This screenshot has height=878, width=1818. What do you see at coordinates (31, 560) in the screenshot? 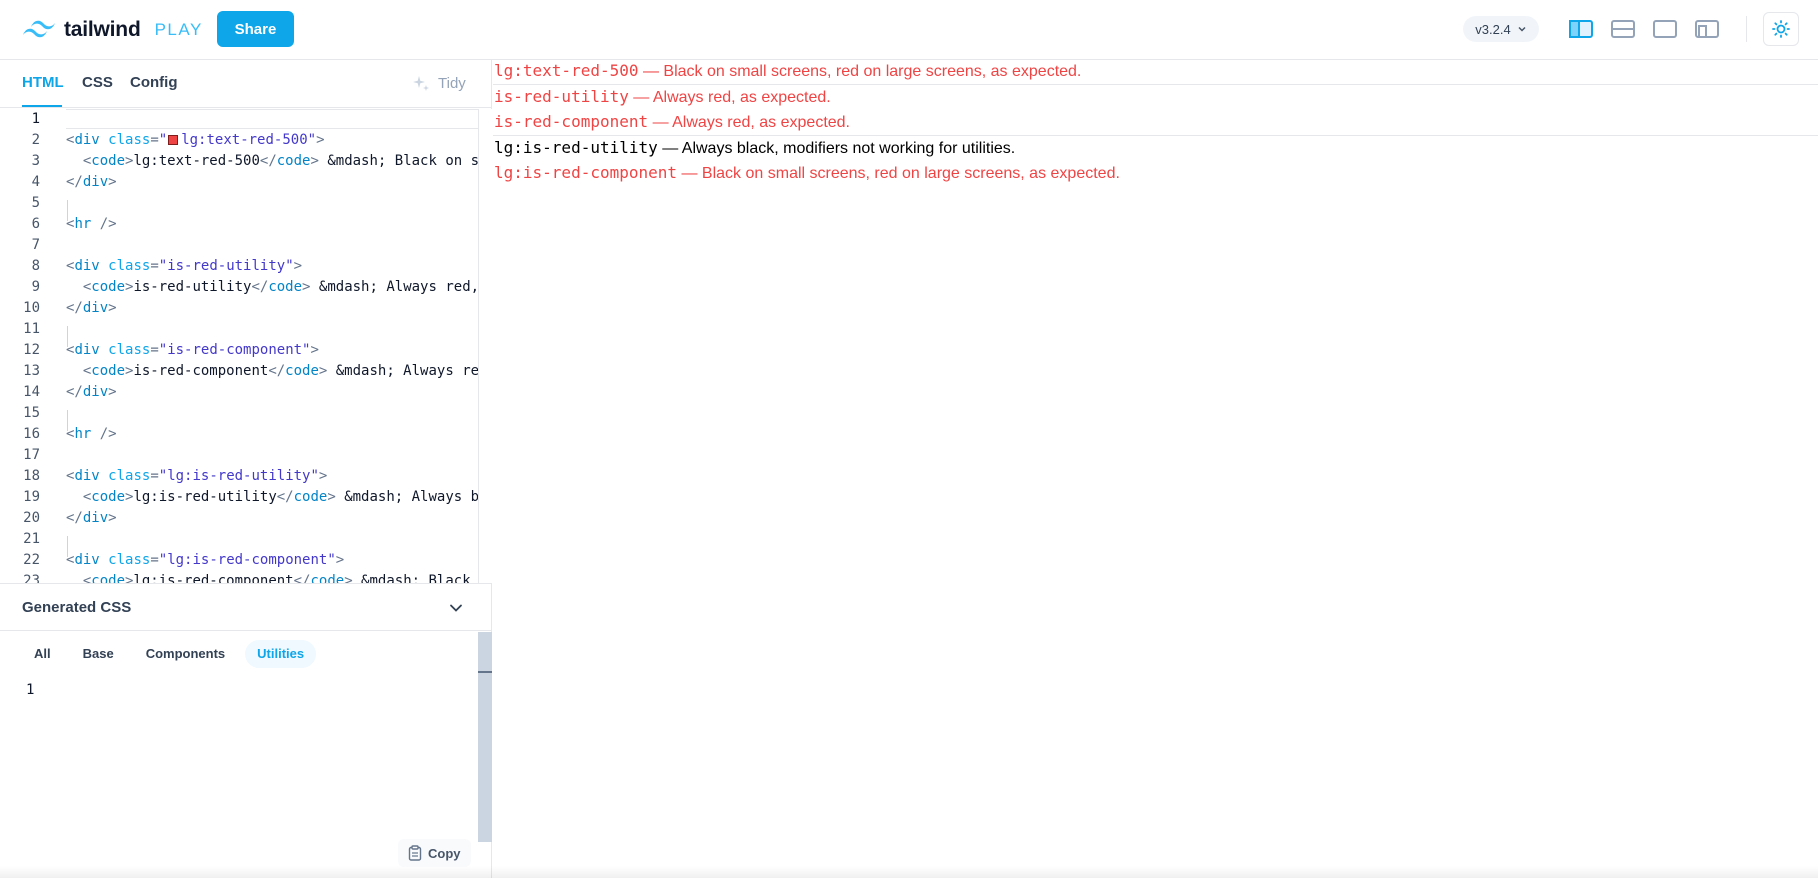
I see `line-number: 22` at bounding box center [31, 560].